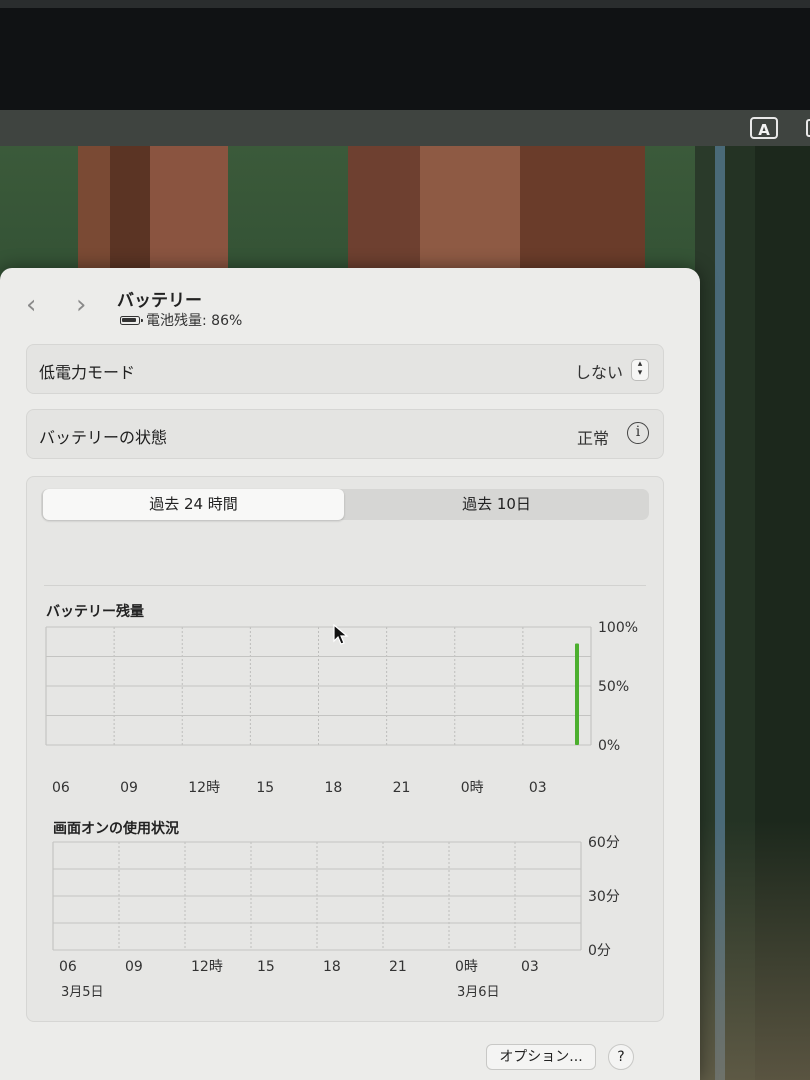 This screenshot has width=810, height=1080. What do you see at coordinates (81, 305) in the screenshot?
I see `forward-button: ›` at bounding box center [81, 305].